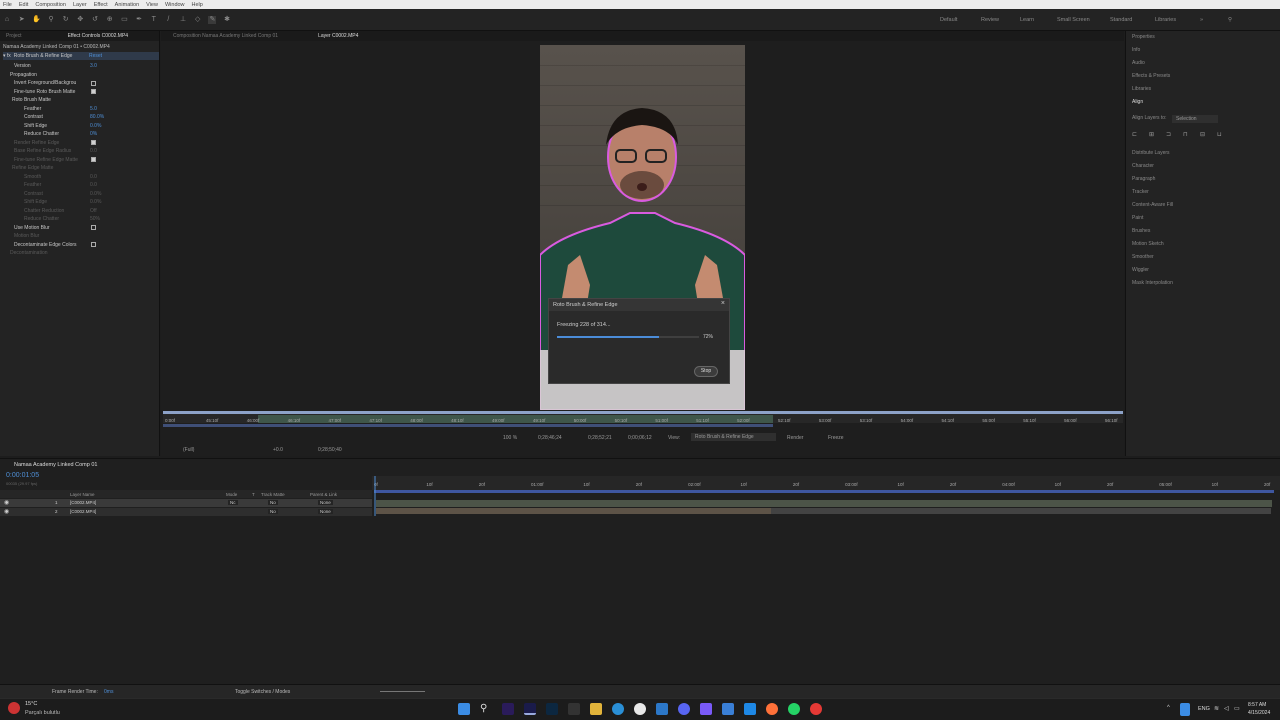 The width and height of the screenshot is (1280, 720). I want to click on store-icon, so click(728, 709).